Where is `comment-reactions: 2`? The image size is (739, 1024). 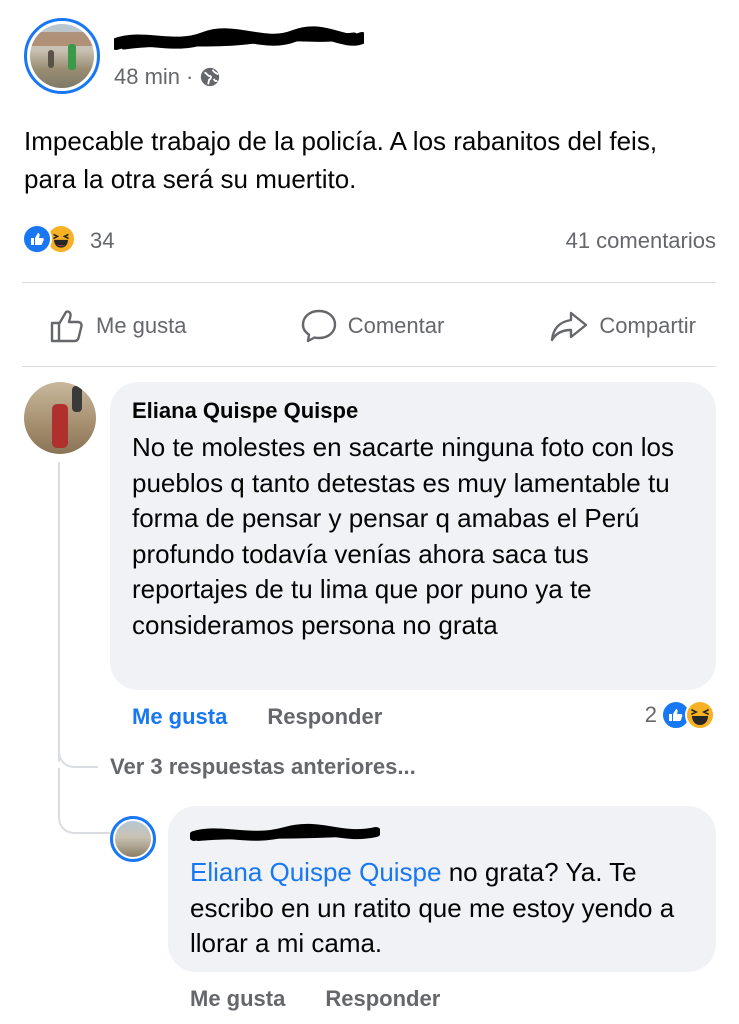
comment-reactions: 2 is located at coordinates (680, 715).